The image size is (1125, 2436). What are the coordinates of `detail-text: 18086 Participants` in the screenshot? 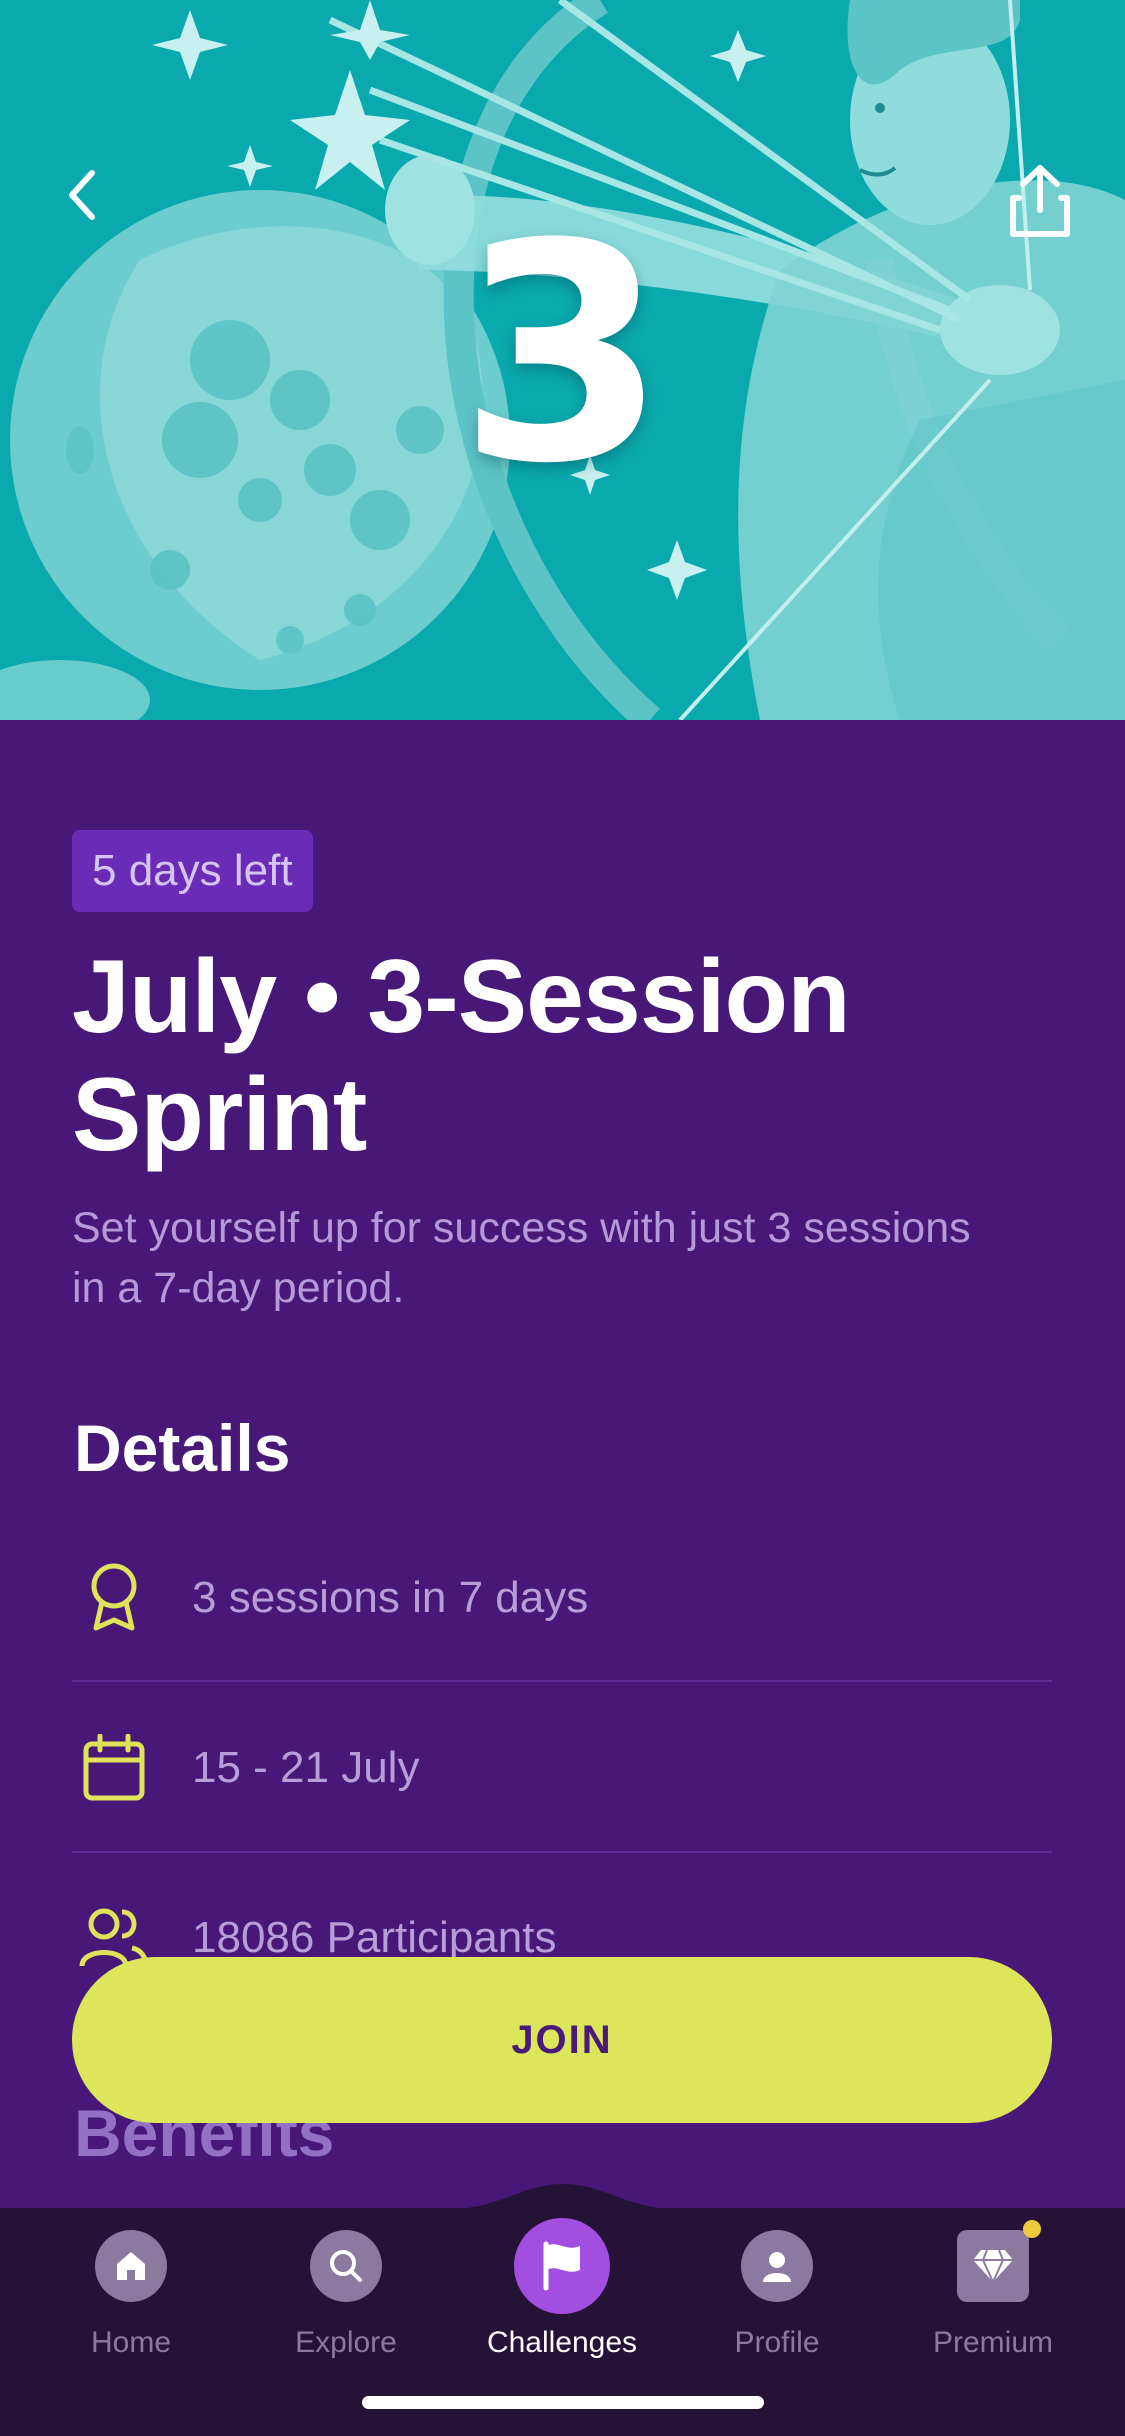 It's located at (374, 1937).